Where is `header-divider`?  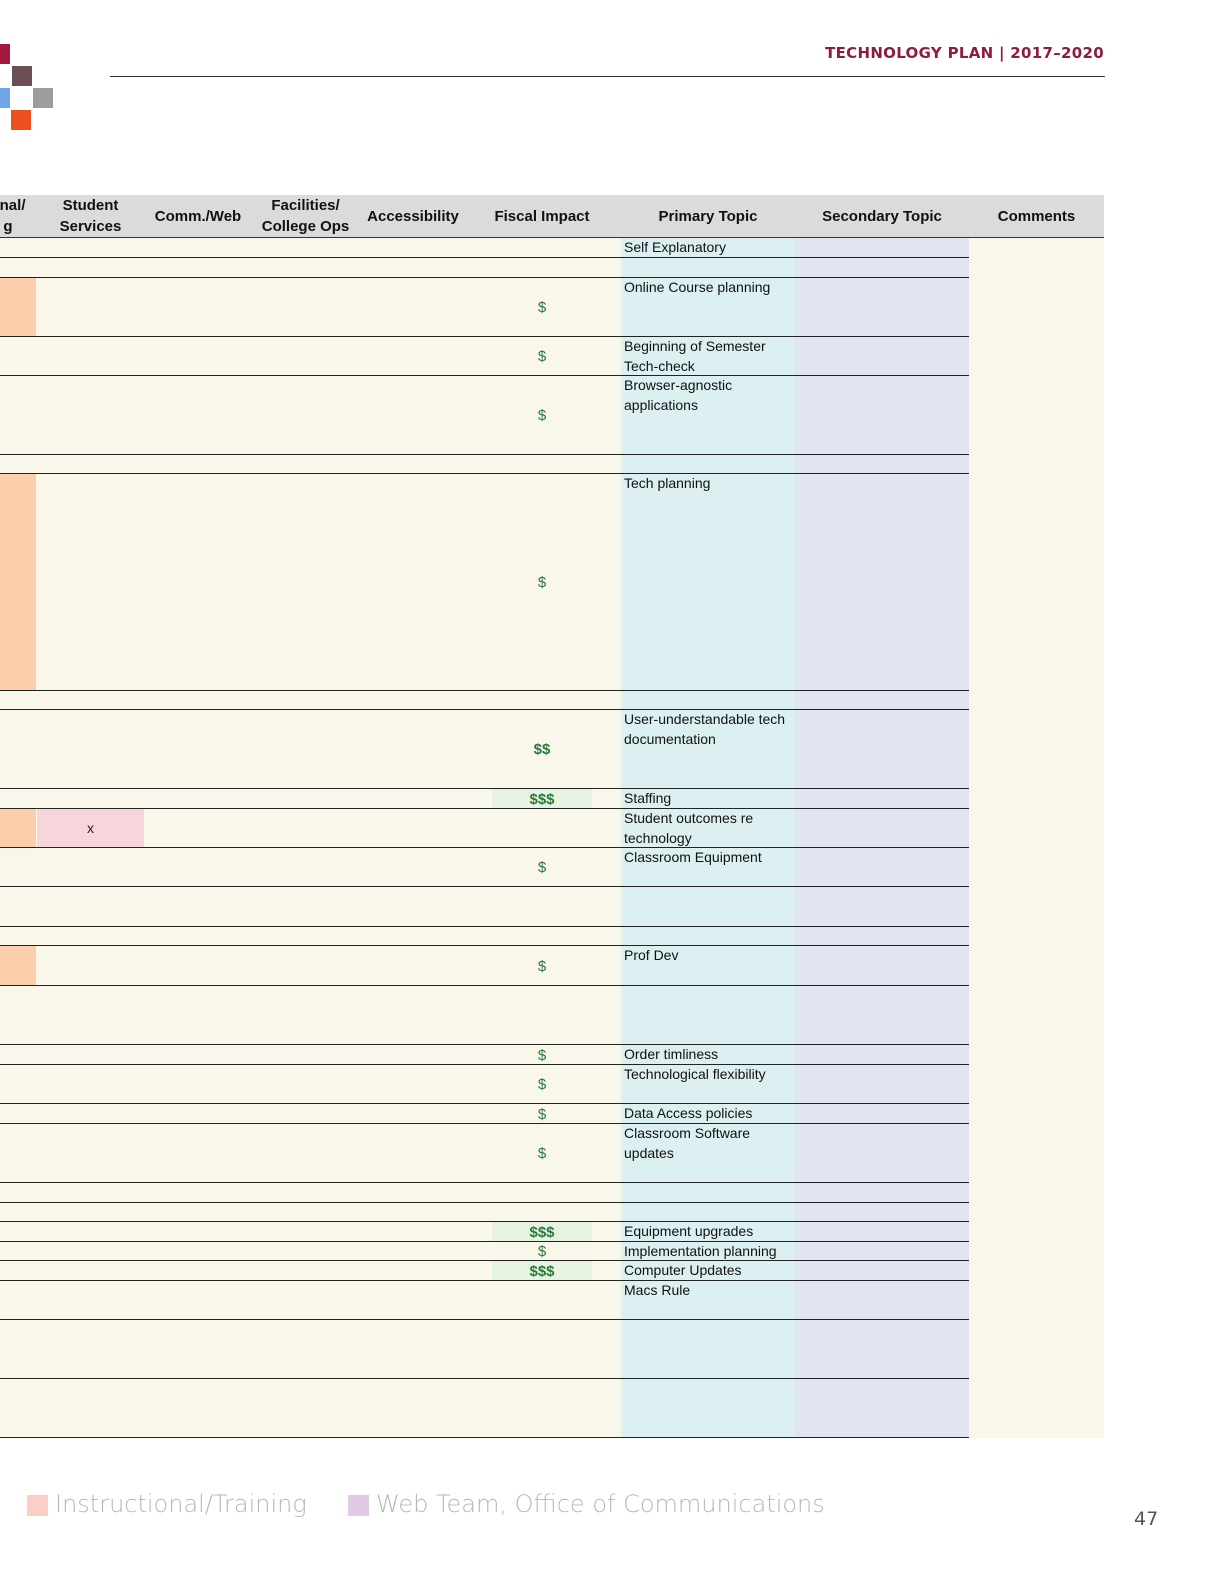
header-divider is located at coordinates (607, 76).